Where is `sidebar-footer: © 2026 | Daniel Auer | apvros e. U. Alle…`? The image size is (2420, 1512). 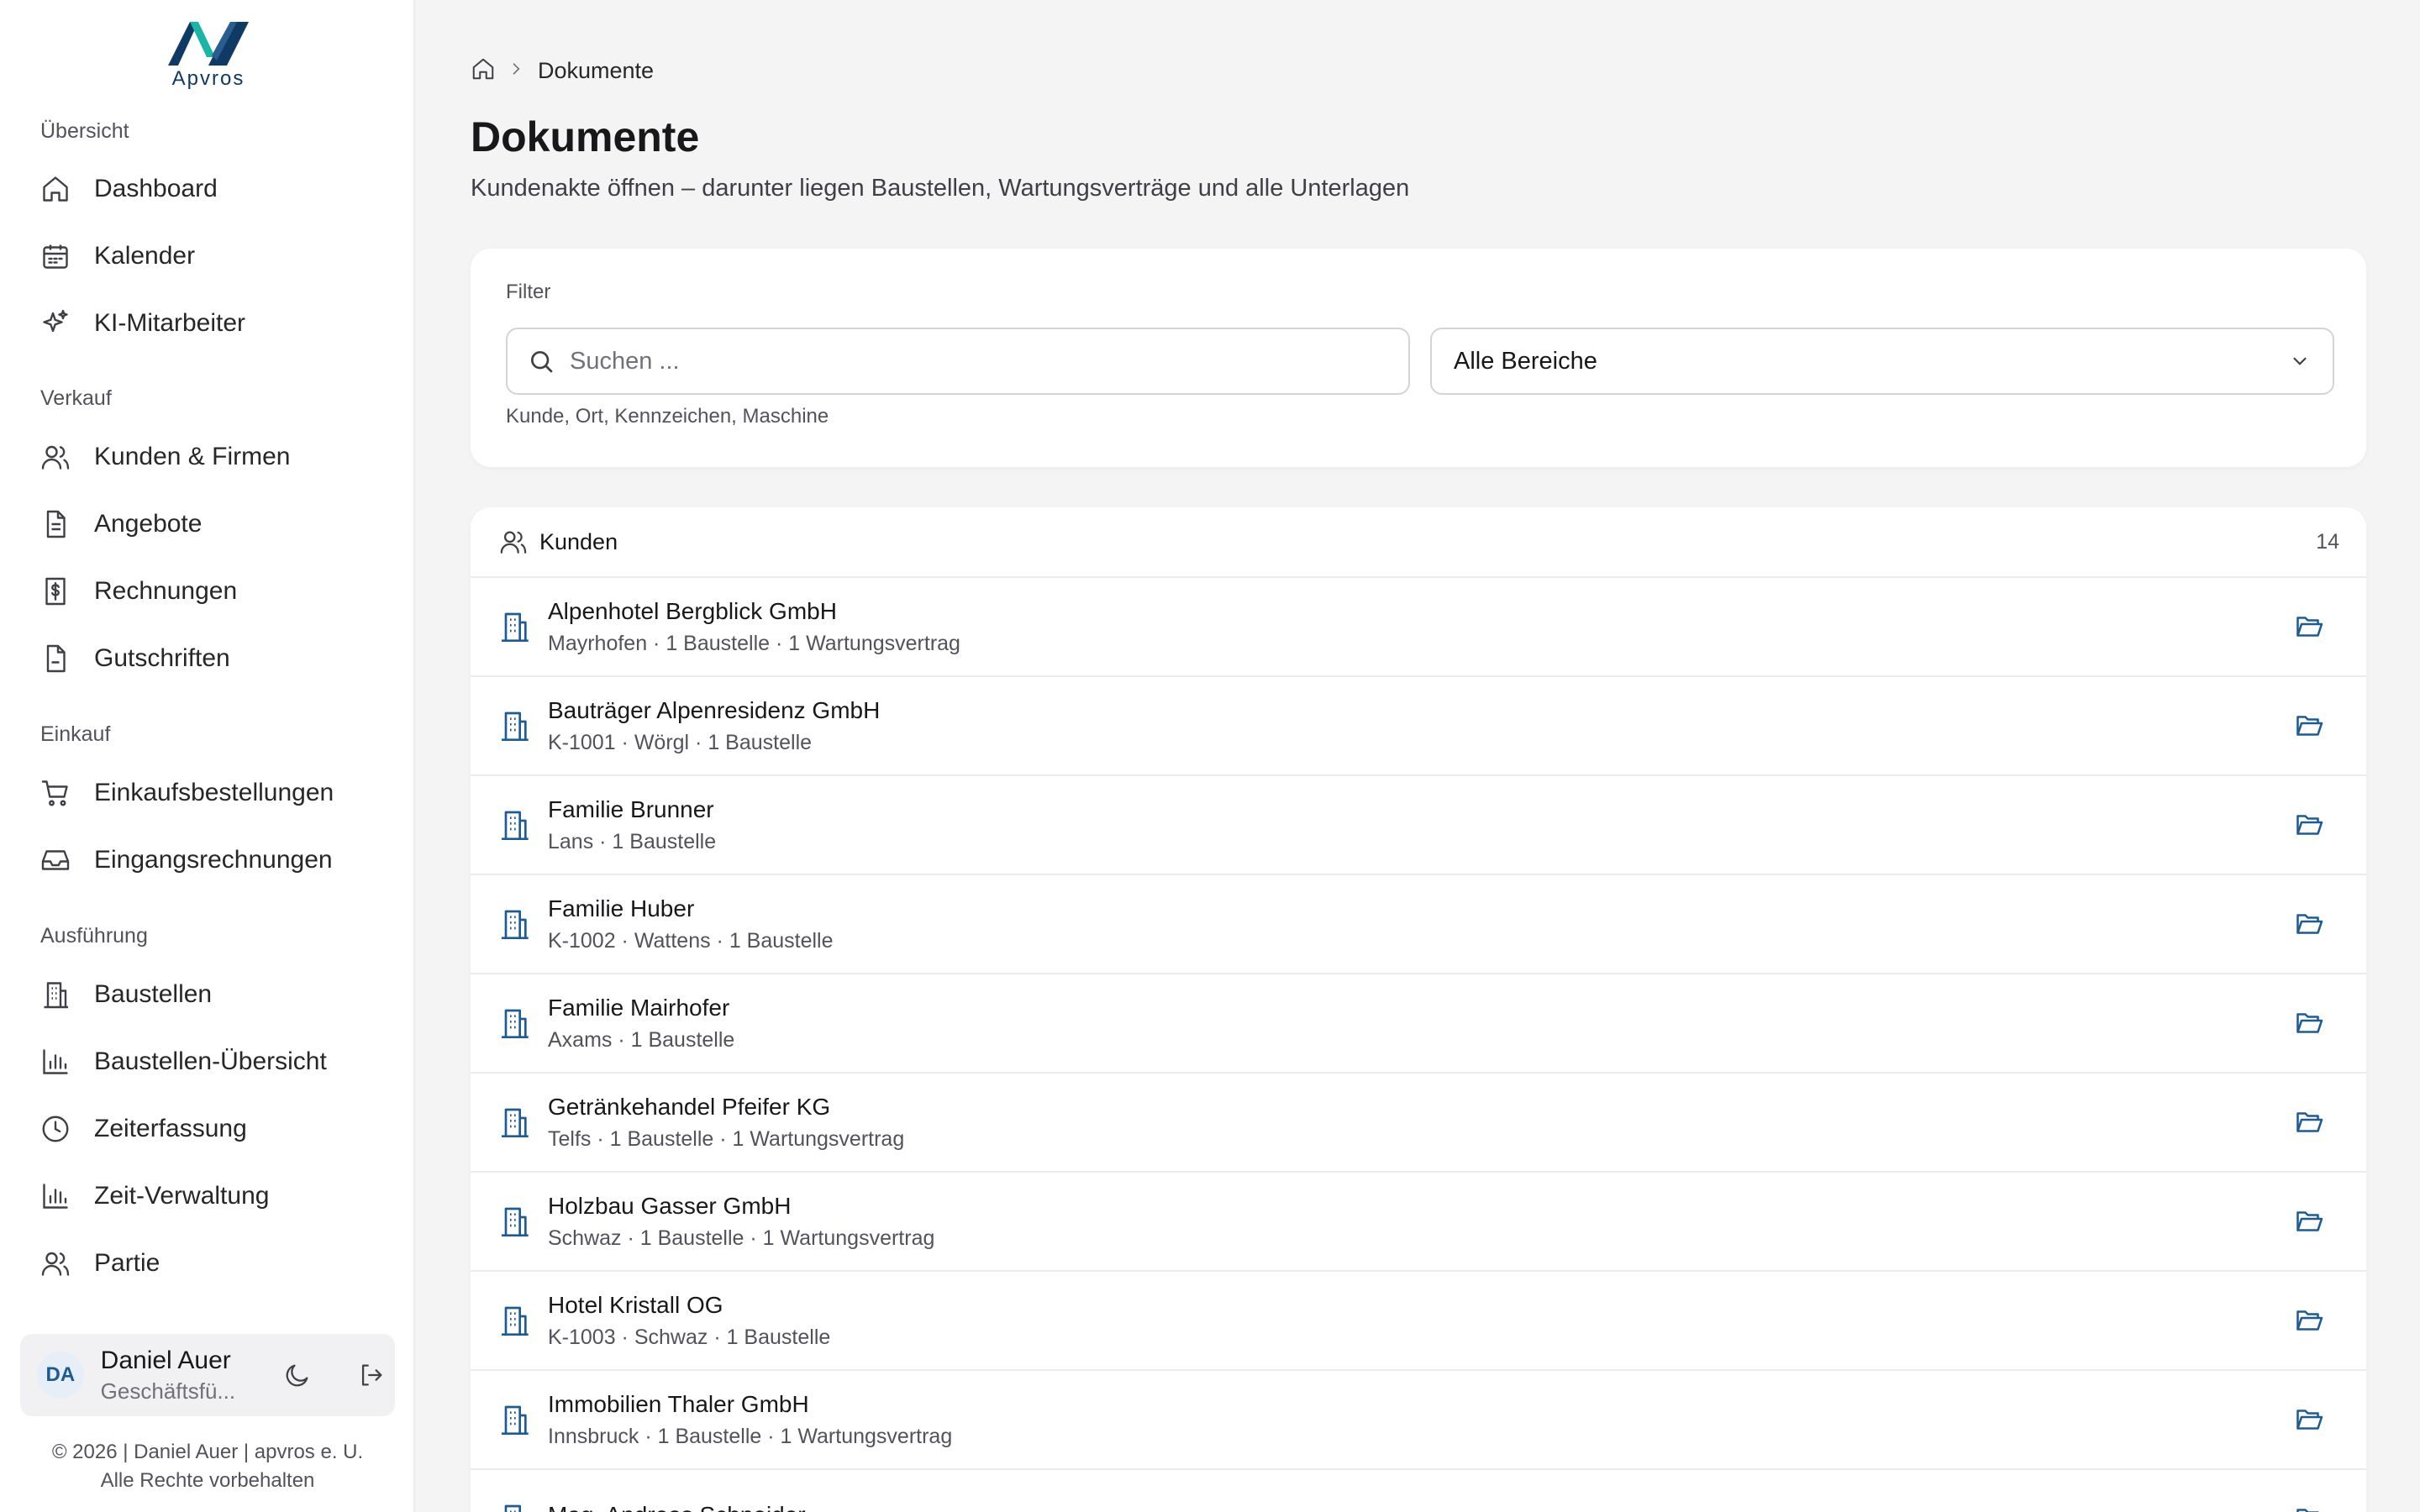
sidebar-footer: © 2026 | Daniel Auer | apvros e. U. Alle… is located at coordinates (207, 1466).